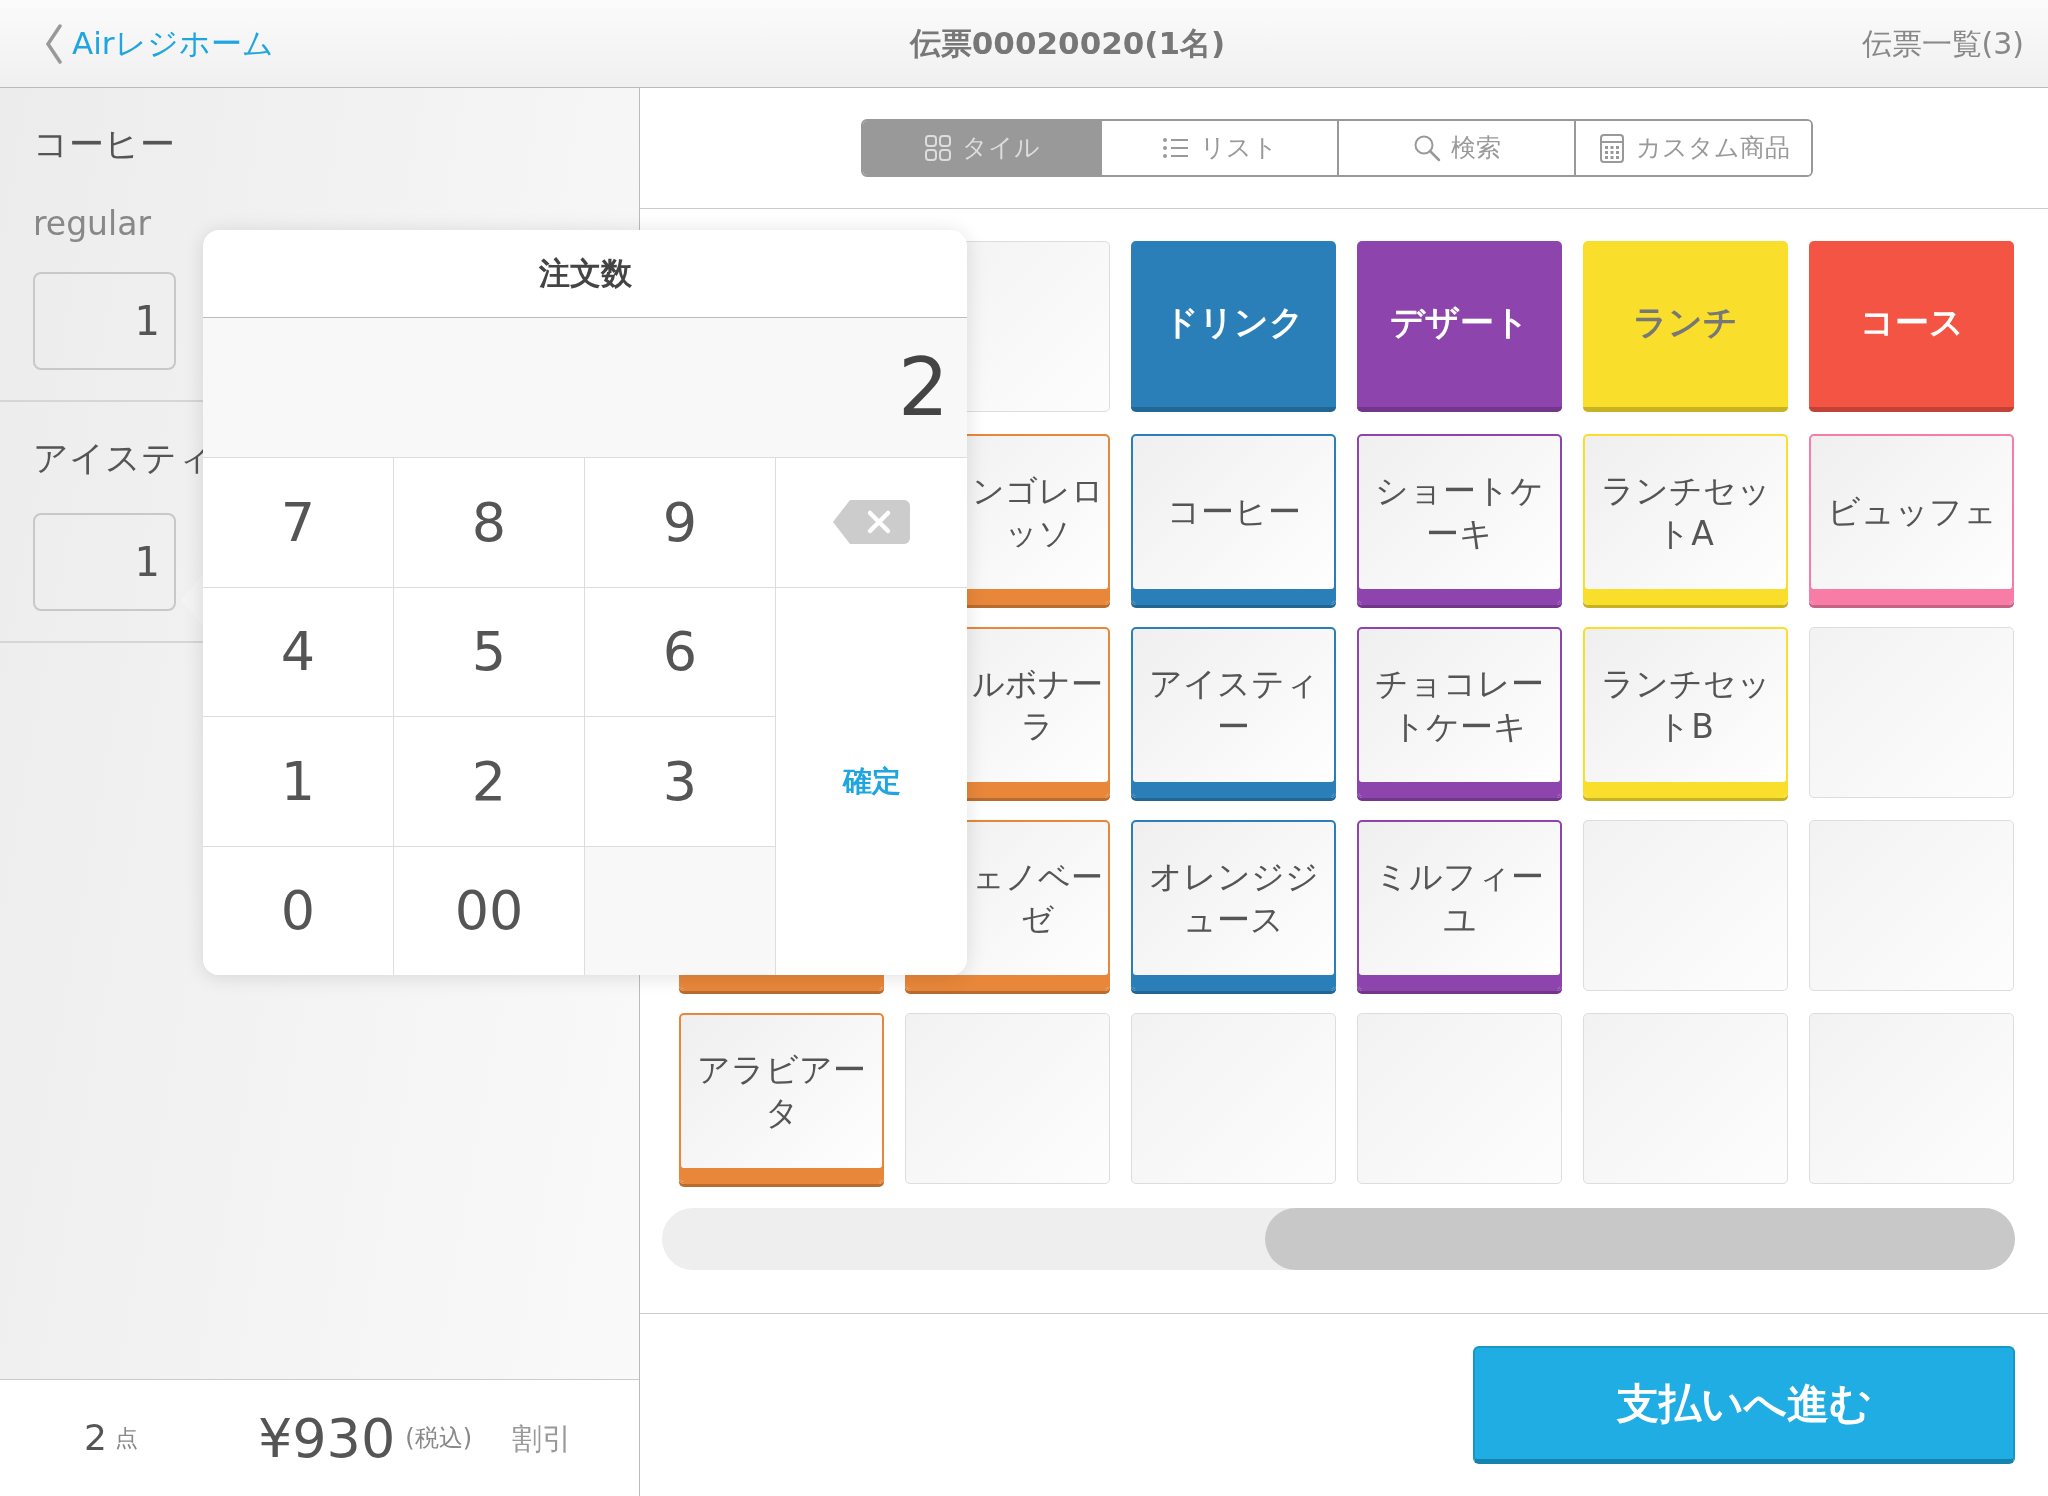 The height and width of the screenshot is (1496, 2048). What do you see at coordinates (1685, 519) in the screenshot?
I see `product-tile: ランチセットA` at bounding box center [1685, 519].